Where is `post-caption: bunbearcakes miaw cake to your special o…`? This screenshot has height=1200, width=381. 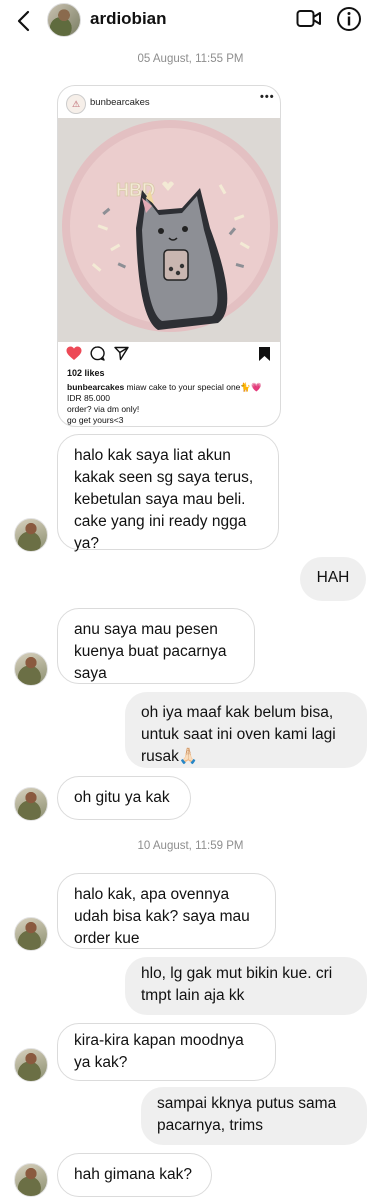
post-caption: bunbearcakes miaw cake to your special o… is located at coordinates (171, 404).